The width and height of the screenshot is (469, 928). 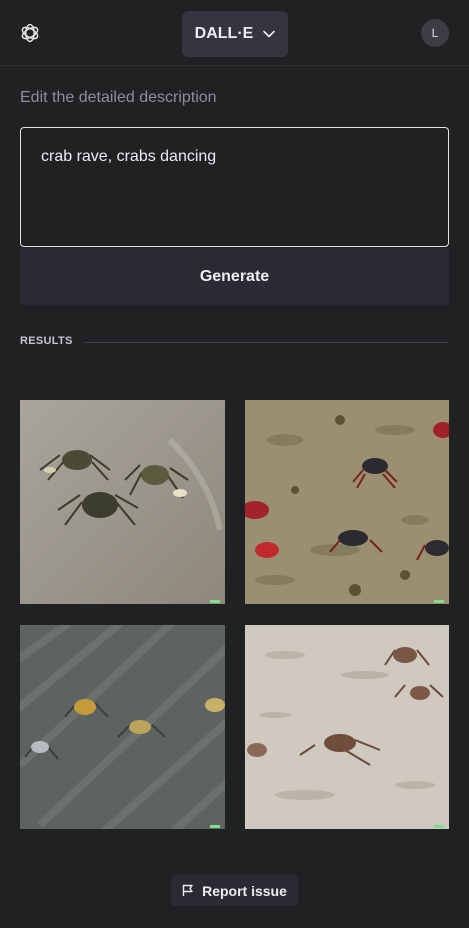 What do you see at coordinates (224, 33) in the screenshot?
I see `model-label: DALL·E` at bounding box center [224, 33].